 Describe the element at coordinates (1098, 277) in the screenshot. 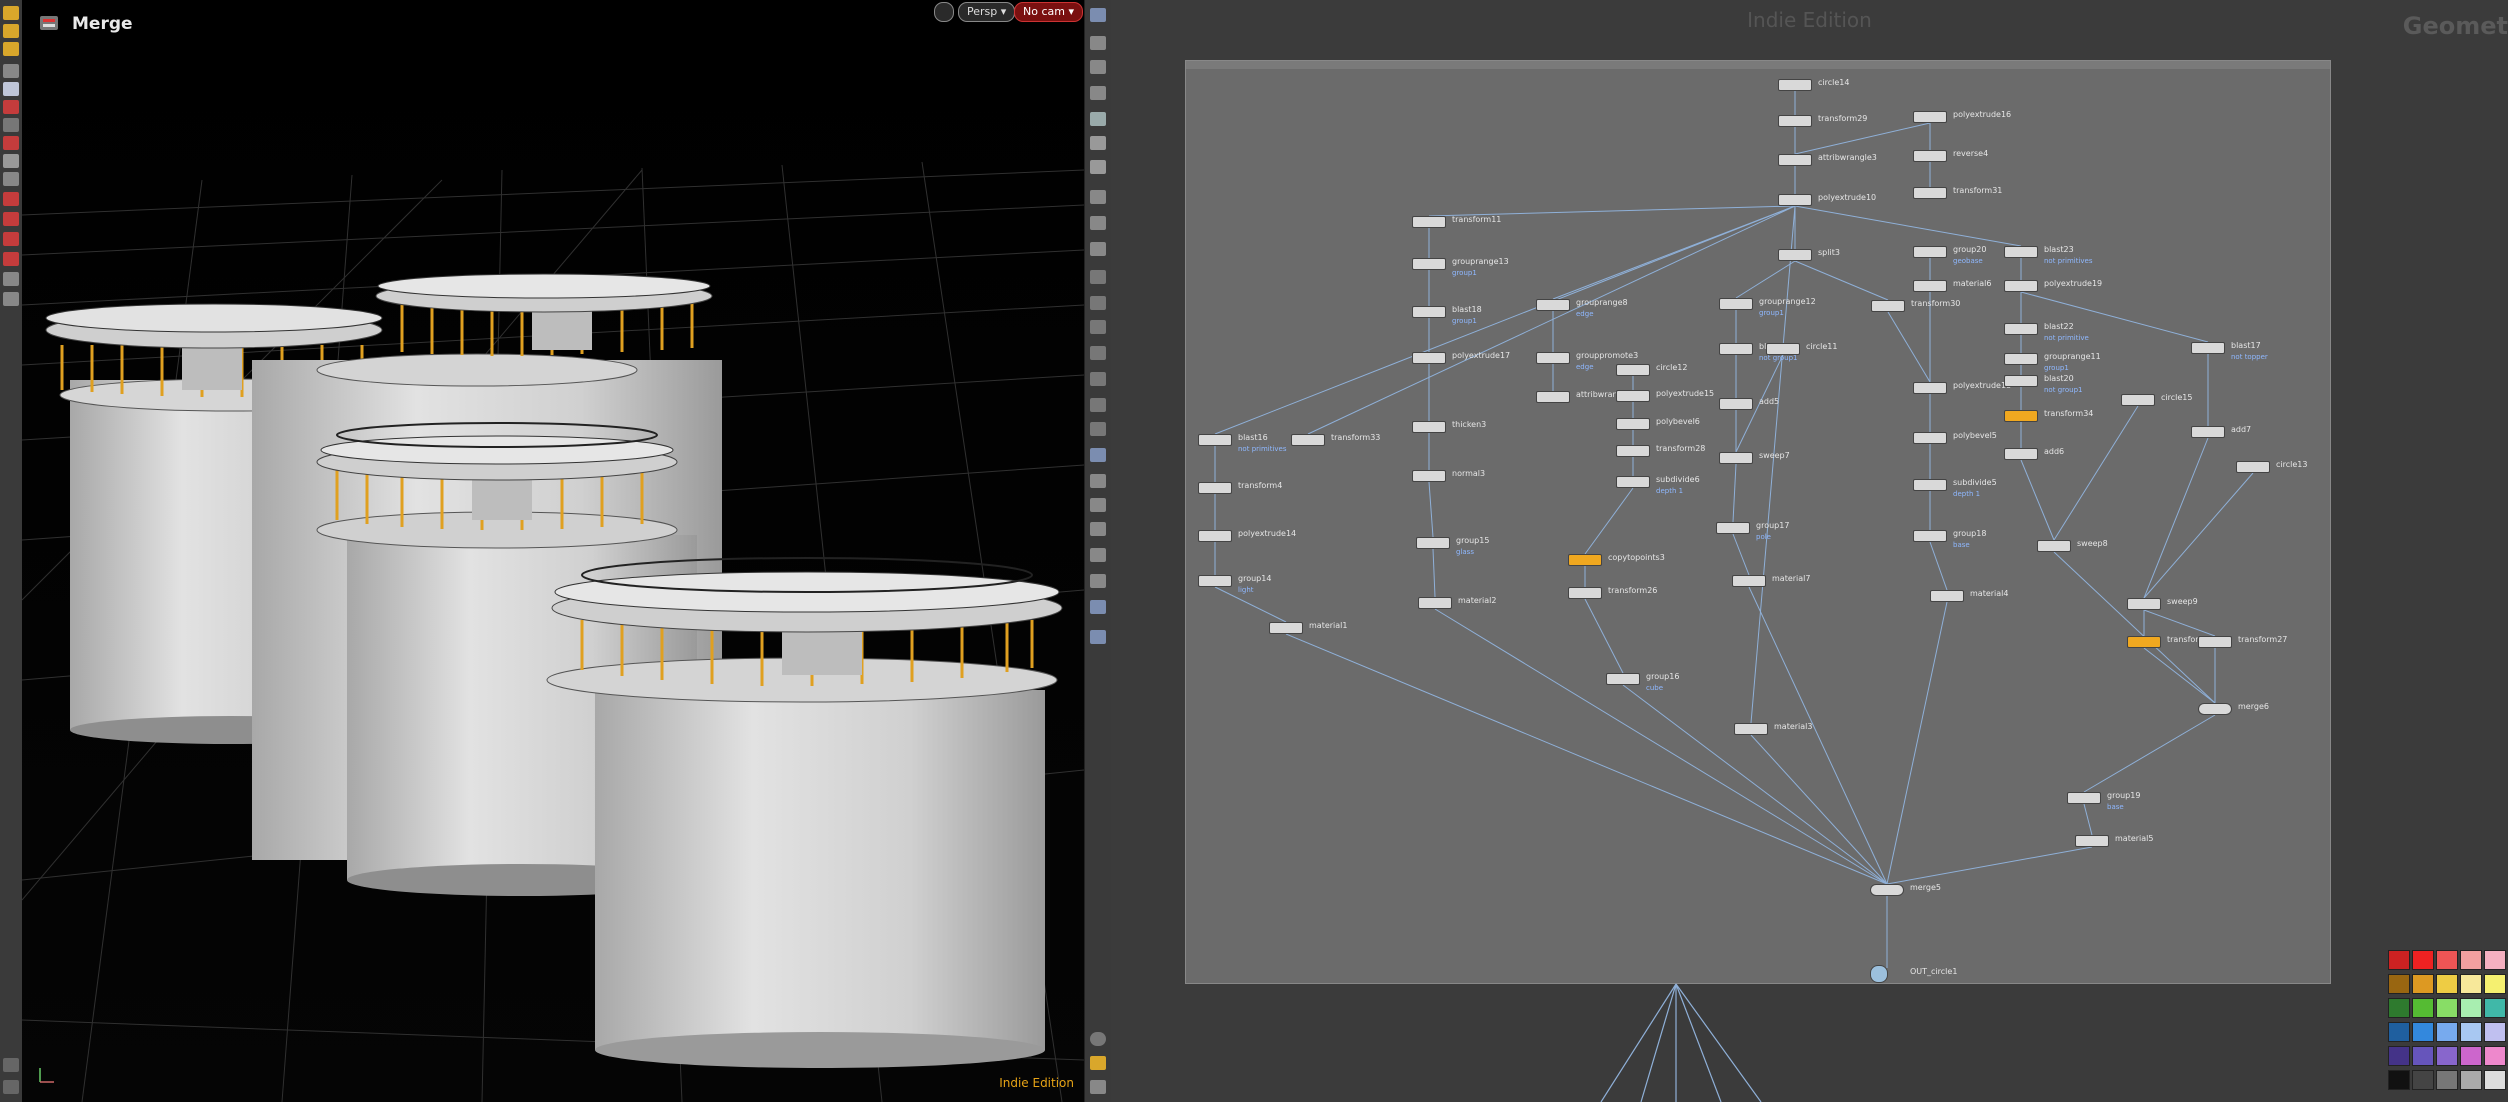

I see `dot-icon` at that location.